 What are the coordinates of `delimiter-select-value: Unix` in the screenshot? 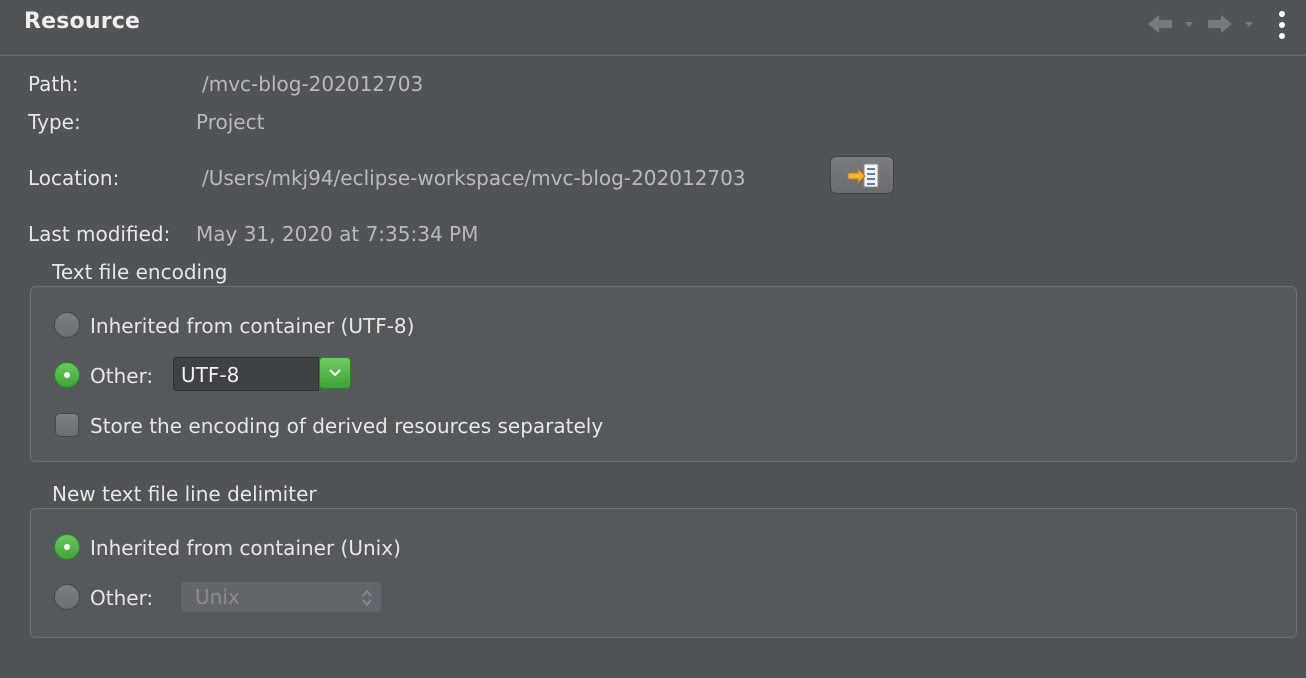 It's located at (217, 597).